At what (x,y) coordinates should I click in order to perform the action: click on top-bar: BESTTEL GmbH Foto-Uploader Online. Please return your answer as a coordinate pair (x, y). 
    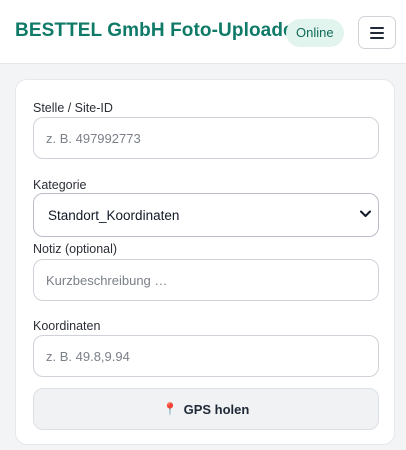
    Looking at the image, I should click on (203, 32).